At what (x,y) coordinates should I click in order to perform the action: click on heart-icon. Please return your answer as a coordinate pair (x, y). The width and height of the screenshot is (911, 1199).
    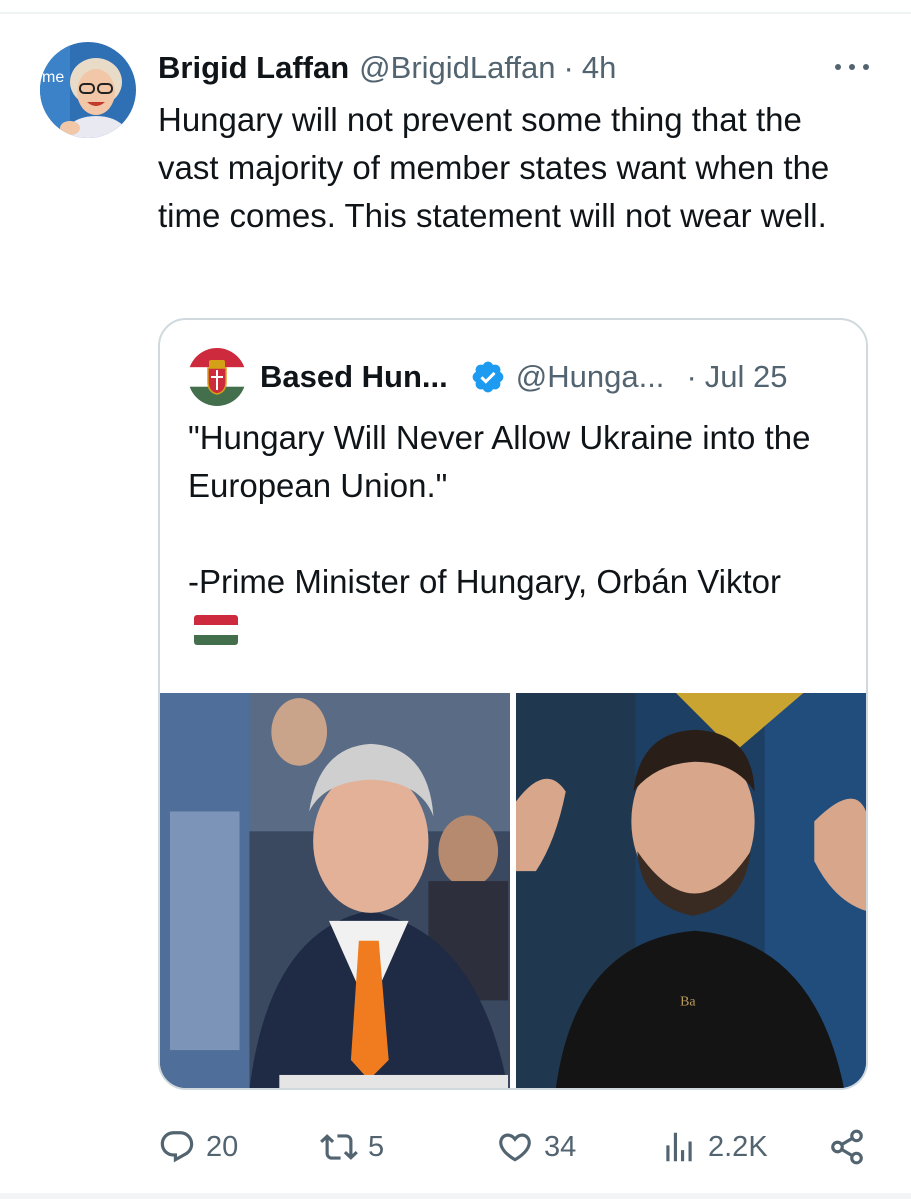
    Looking at the image, I should click on (515, 1147).